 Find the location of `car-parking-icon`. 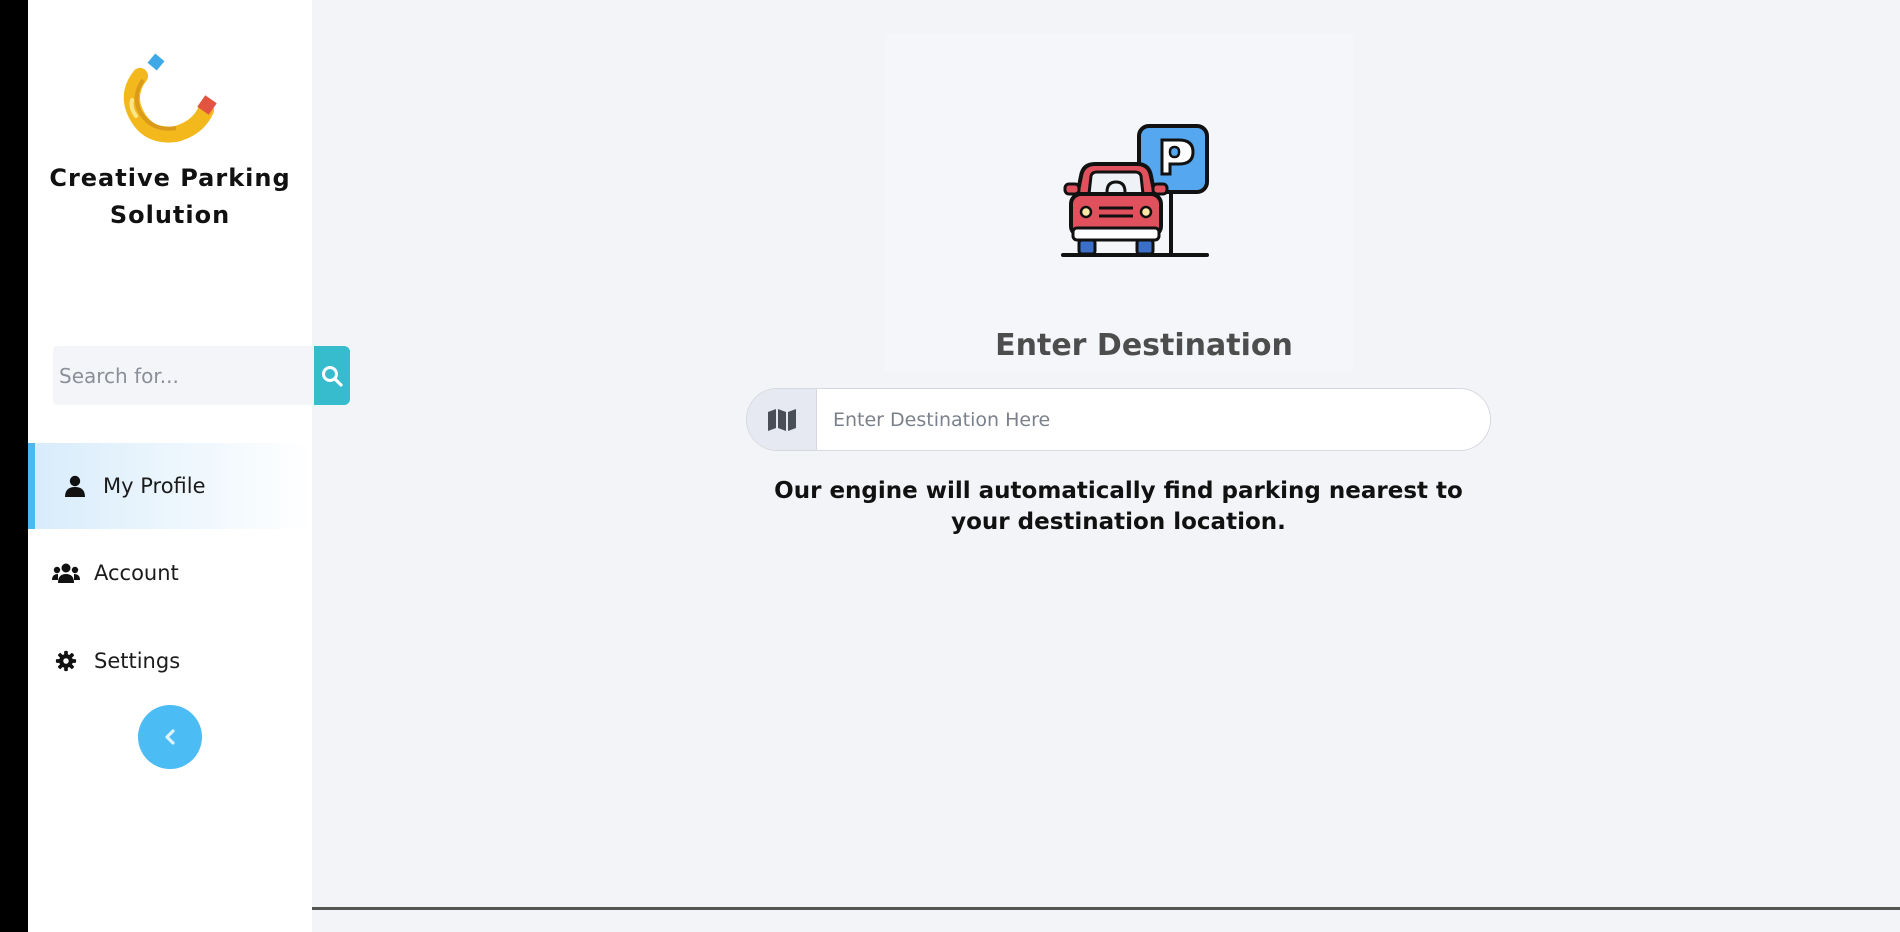

car-parking-icon is located at coordinates (1135, 190).